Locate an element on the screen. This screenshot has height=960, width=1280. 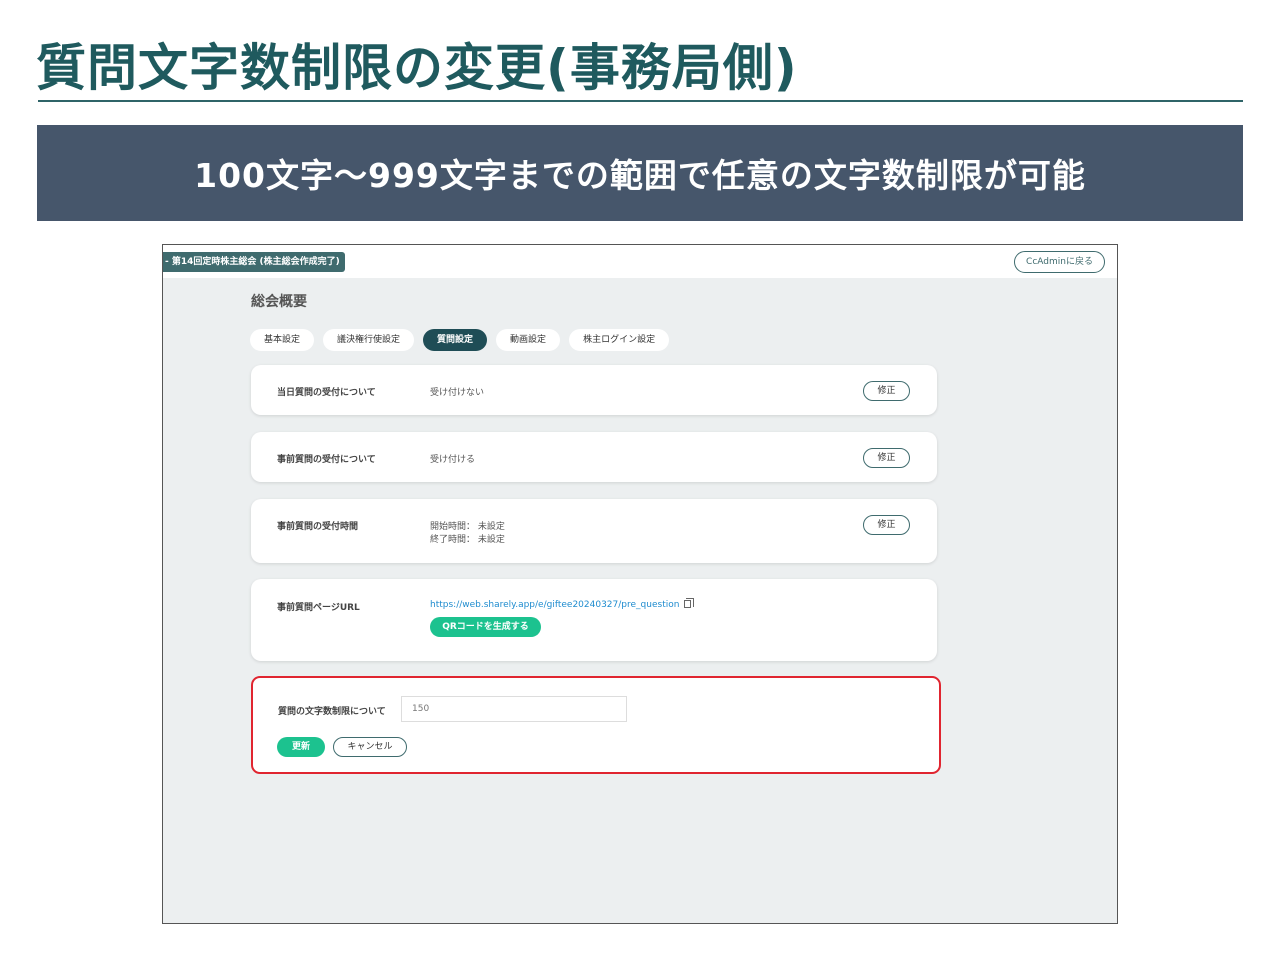
tab-shareholder-login-settings: 株主ログイン設定 is located at coordinates (619, 340).